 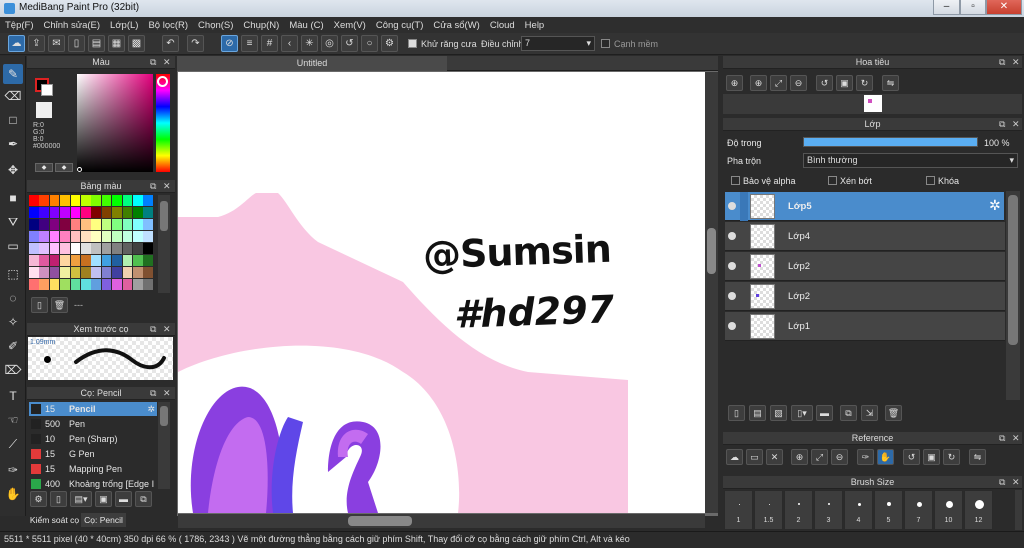 I want to click on fill-rect-tool-icon: ■, so click(x=13, y=198).